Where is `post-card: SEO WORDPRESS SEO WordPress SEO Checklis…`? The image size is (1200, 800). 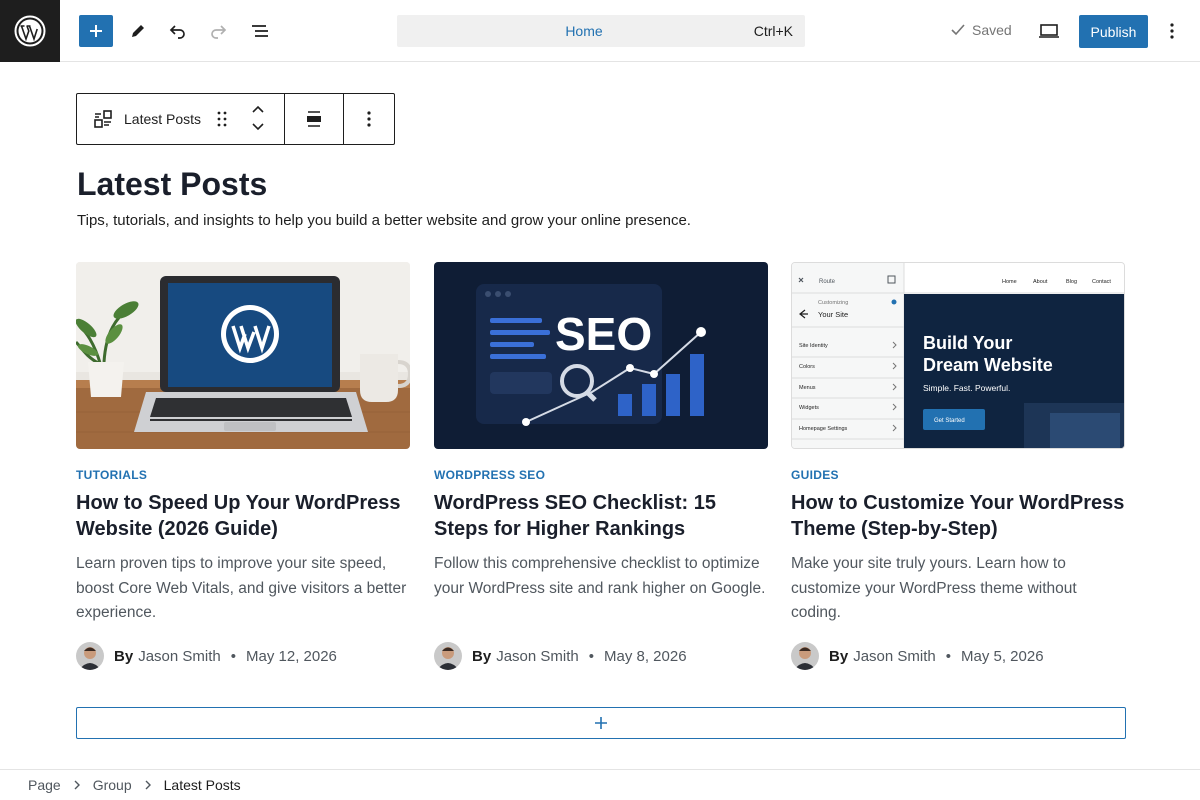 post-card: SEO WORDPRESS SEO WordPress SEO Checklis… is located at coordinates (601, 466).